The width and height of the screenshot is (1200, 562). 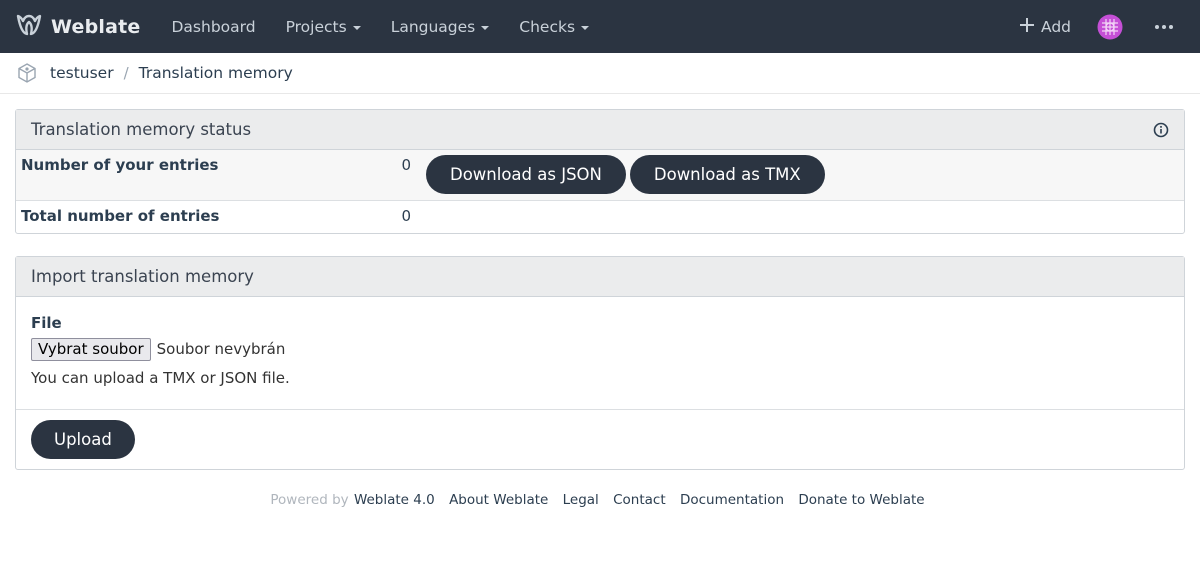 I want to click on user-avatar, so click(x=1110, y=27).